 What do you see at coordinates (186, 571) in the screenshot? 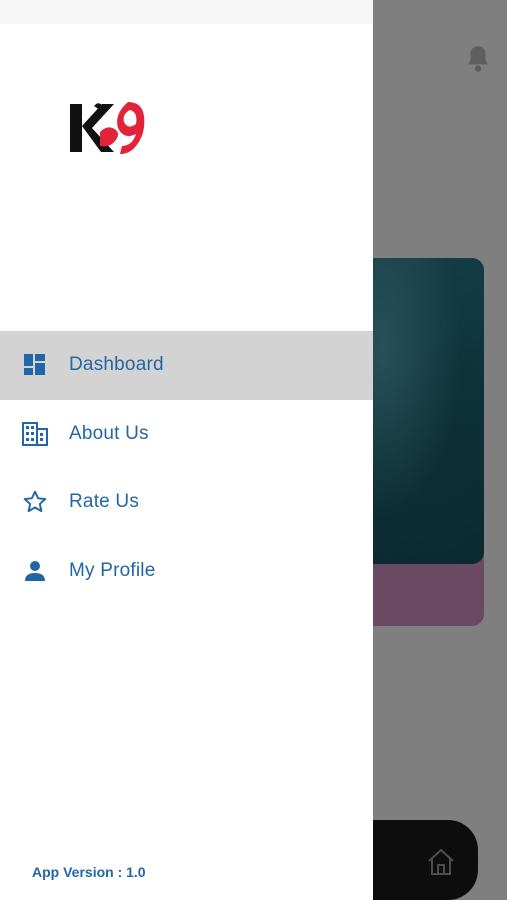
I see `menu-item-my-profile: My Profile` at bounding box center [186, 571].